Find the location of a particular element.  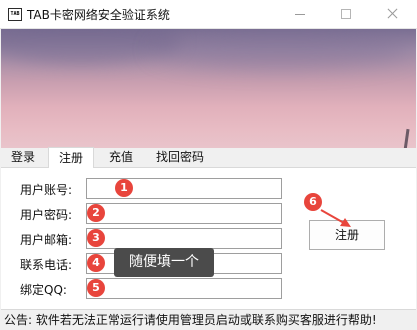

step-badge-6: 6 is located at coordinates (313, 202).